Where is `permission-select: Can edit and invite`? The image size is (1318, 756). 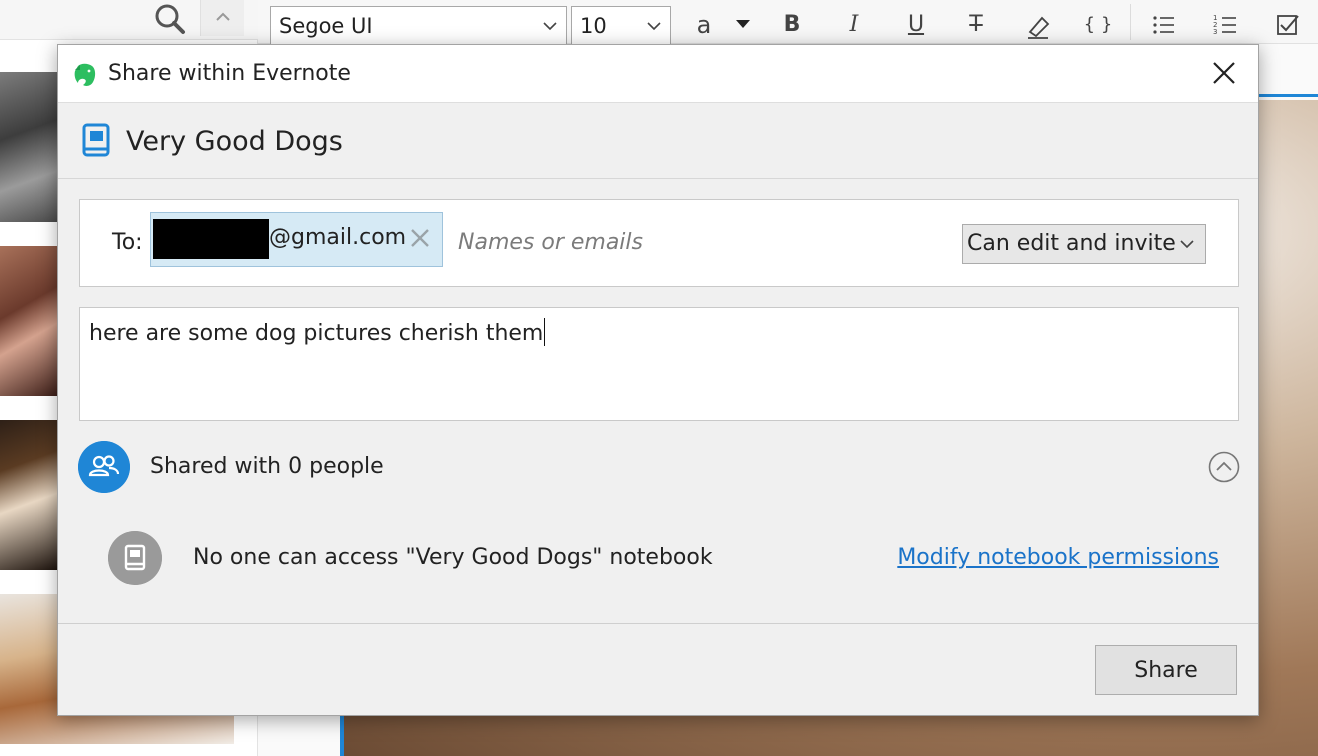 permission-select: Can edit and invite is located at coordinates (1084, 244).